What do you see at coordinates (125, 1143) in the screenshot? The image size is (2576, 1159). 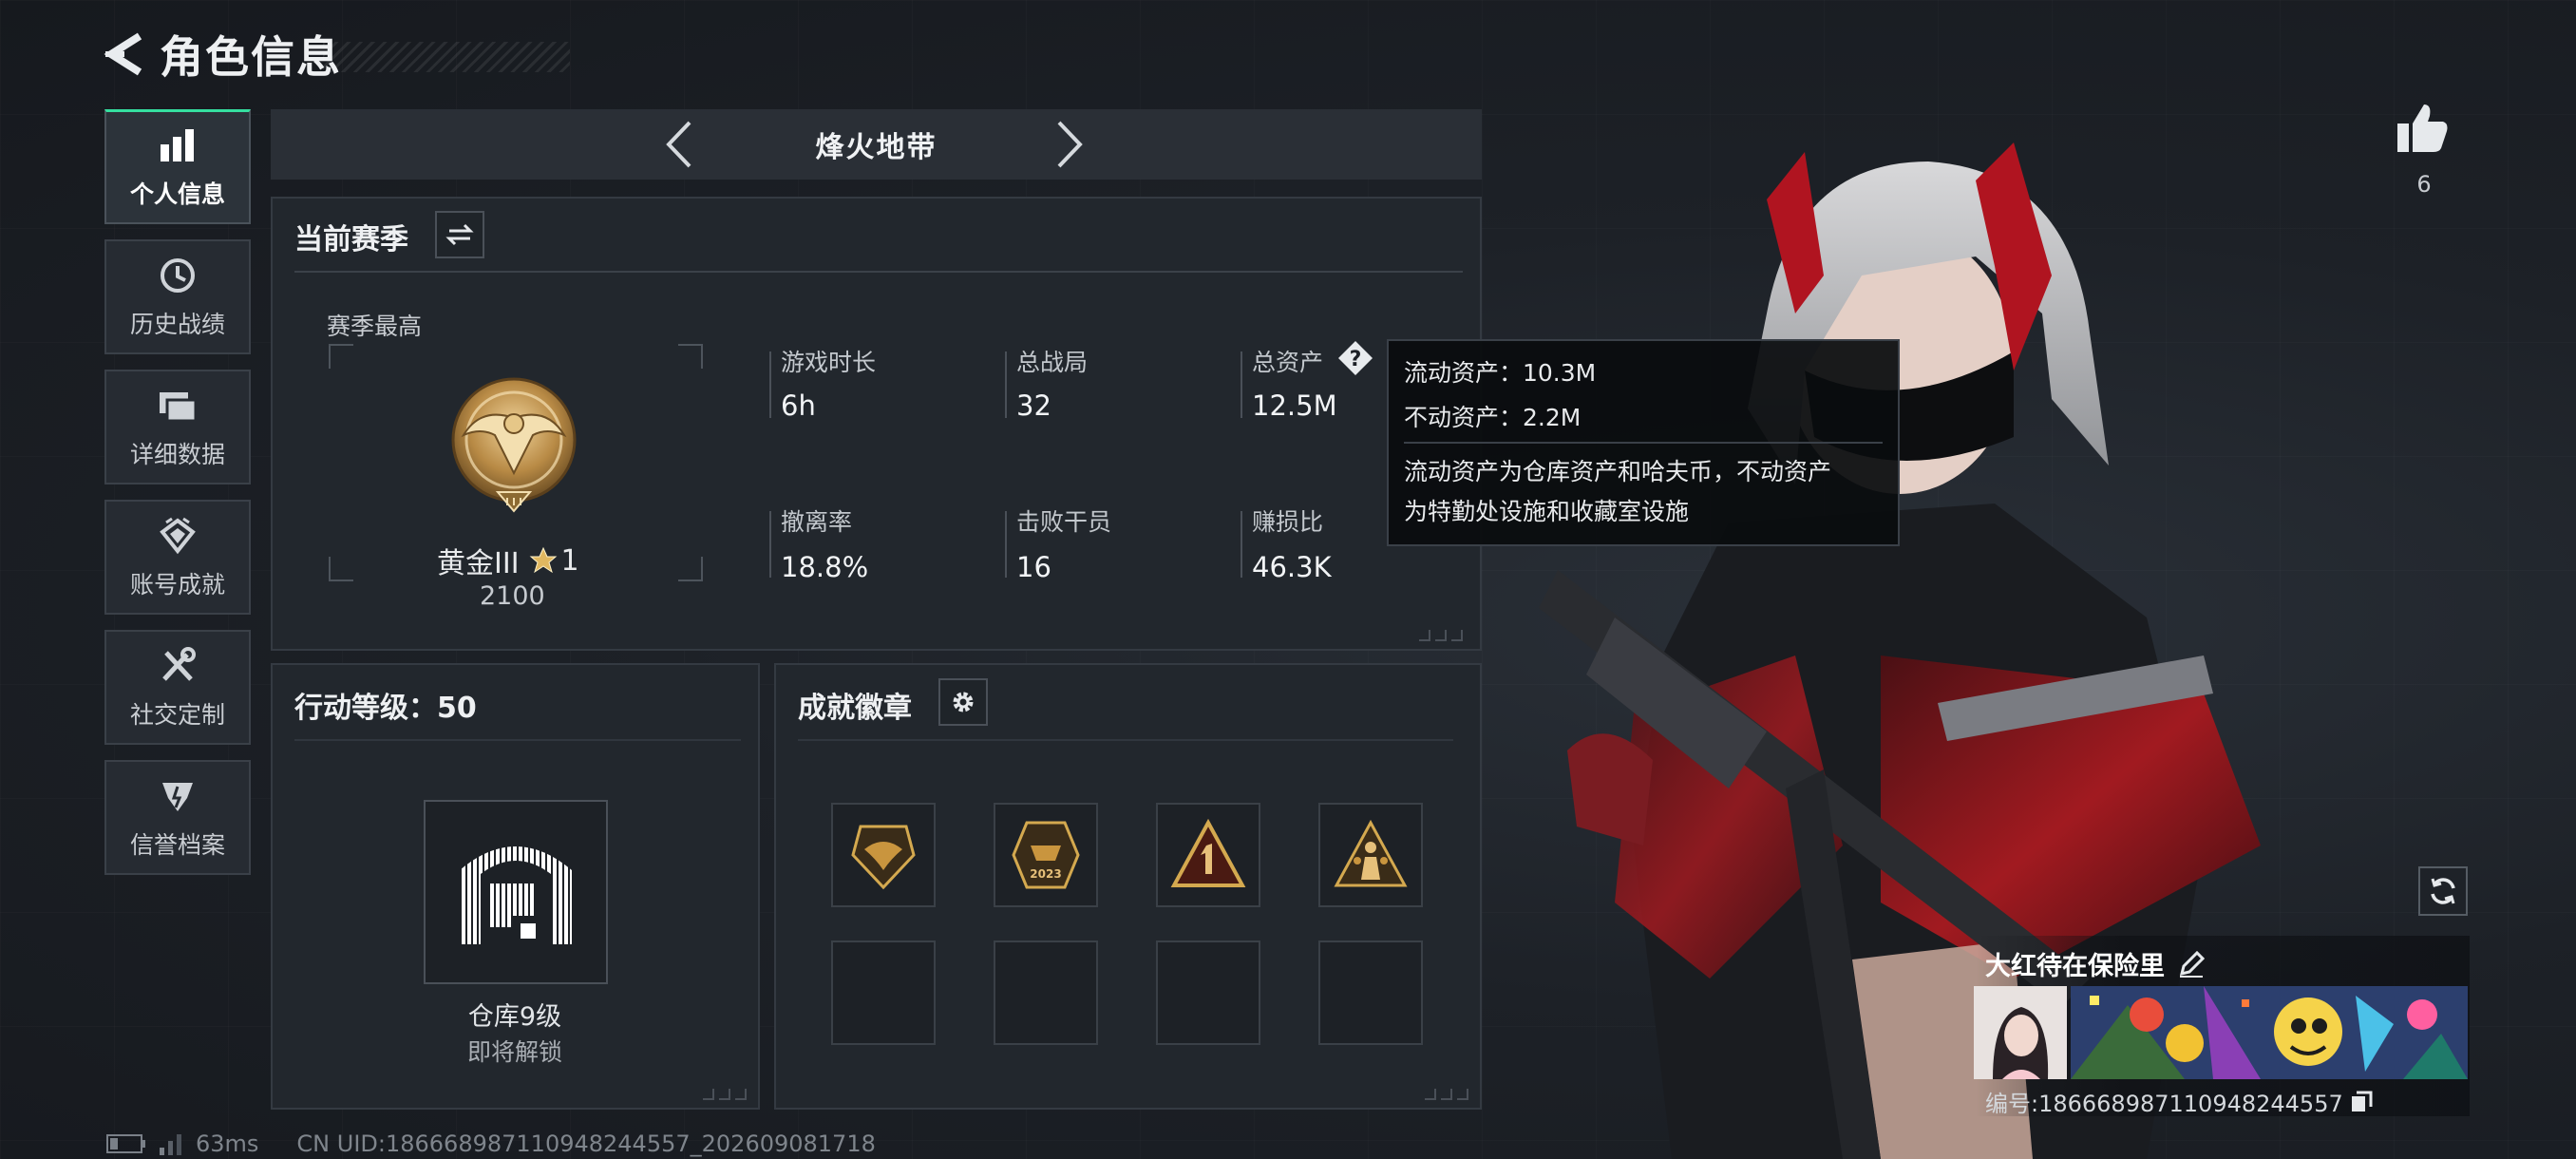 I see `battery-icon` at bounding box center [125, 1143].